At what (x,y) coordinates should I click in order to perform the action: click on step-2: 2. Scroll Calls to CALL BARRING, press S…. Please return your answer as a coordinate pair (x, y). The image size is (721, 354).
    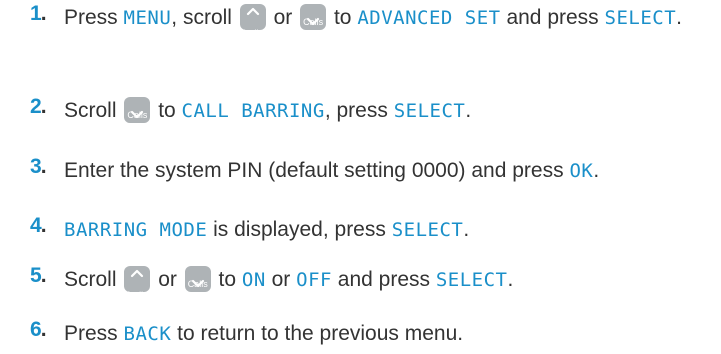
    Looking at the image, I should click on (372, 111).